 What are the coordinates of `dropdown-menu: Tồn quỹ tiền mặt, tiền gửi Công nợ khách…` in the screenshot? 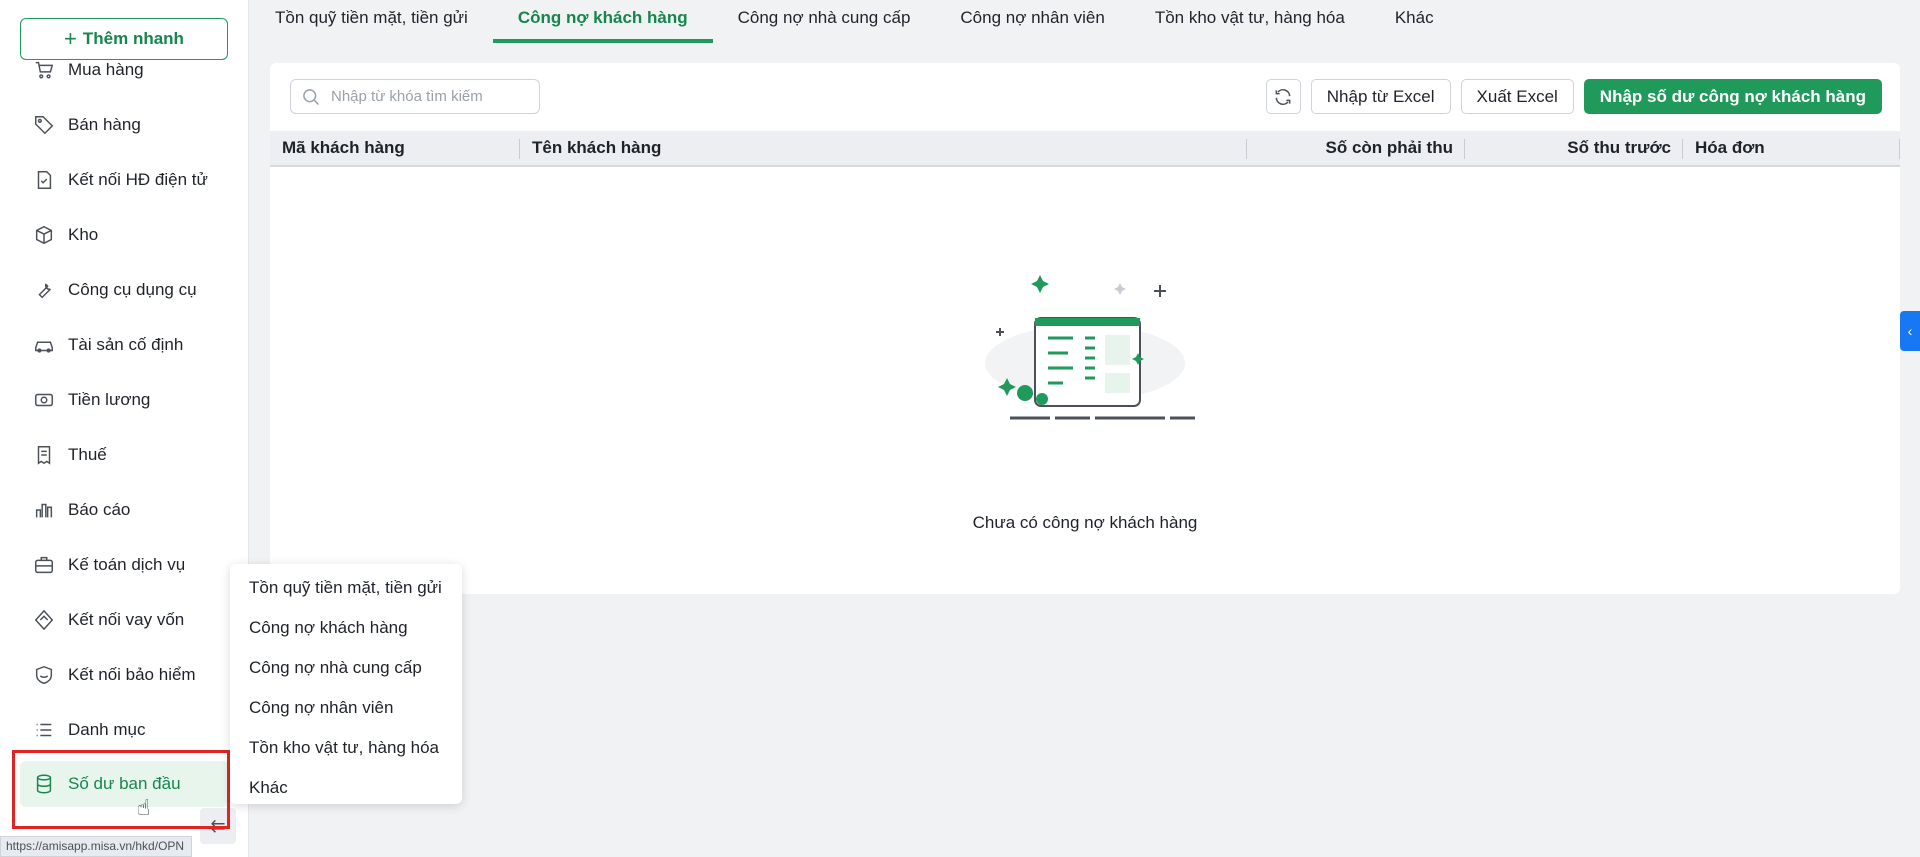 It's located at (346, 684).